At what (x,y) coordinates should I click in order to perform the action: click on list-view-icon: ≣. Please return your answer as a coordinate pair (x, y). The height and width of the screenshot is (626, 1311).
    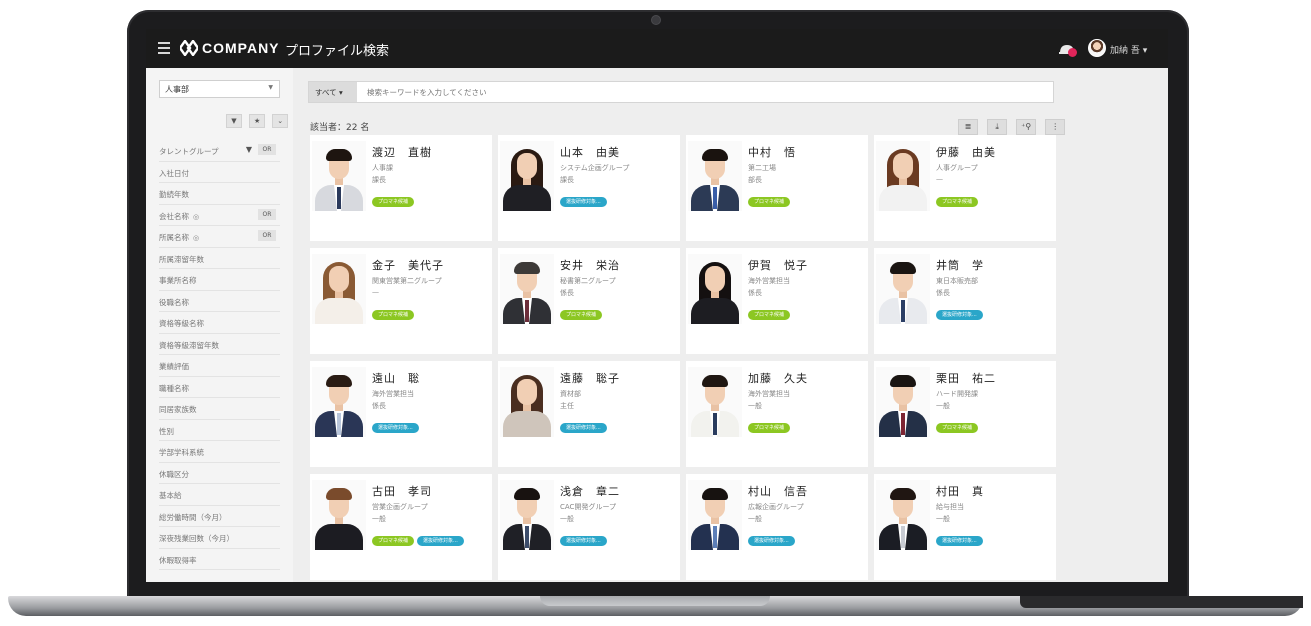
    Looking at the image, I should click on (968, 127).